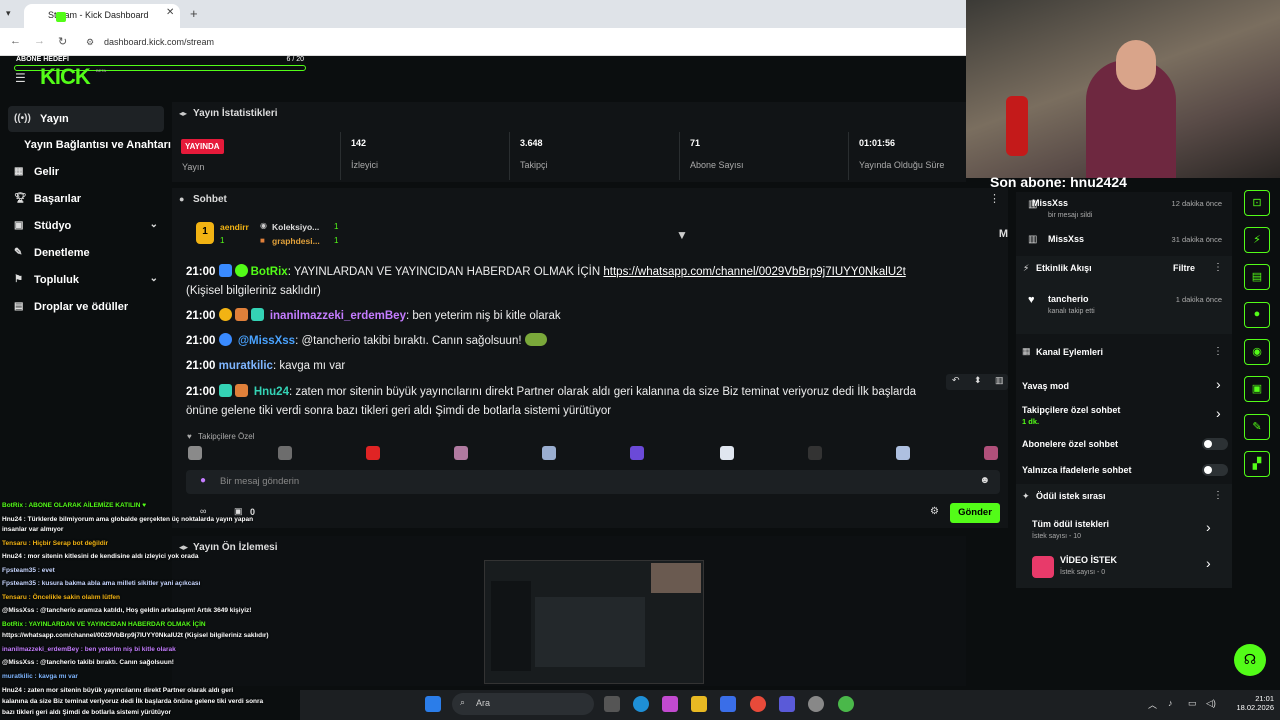 The height and width of the screenshot is (720, 1280). What do you see at coordinates (984, 480) in the screenshot?
I see `emoji-icon: ☻` at bounding box center [984, 480].